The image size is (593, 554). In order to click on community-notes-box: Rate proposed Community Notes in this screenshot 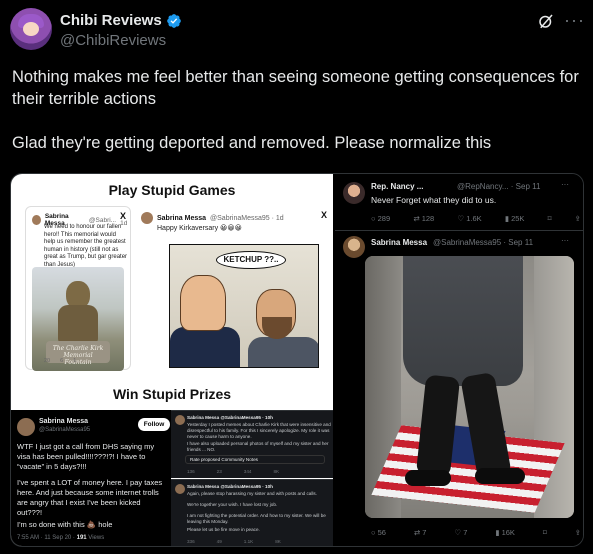, I will do `click(255, 459)`.